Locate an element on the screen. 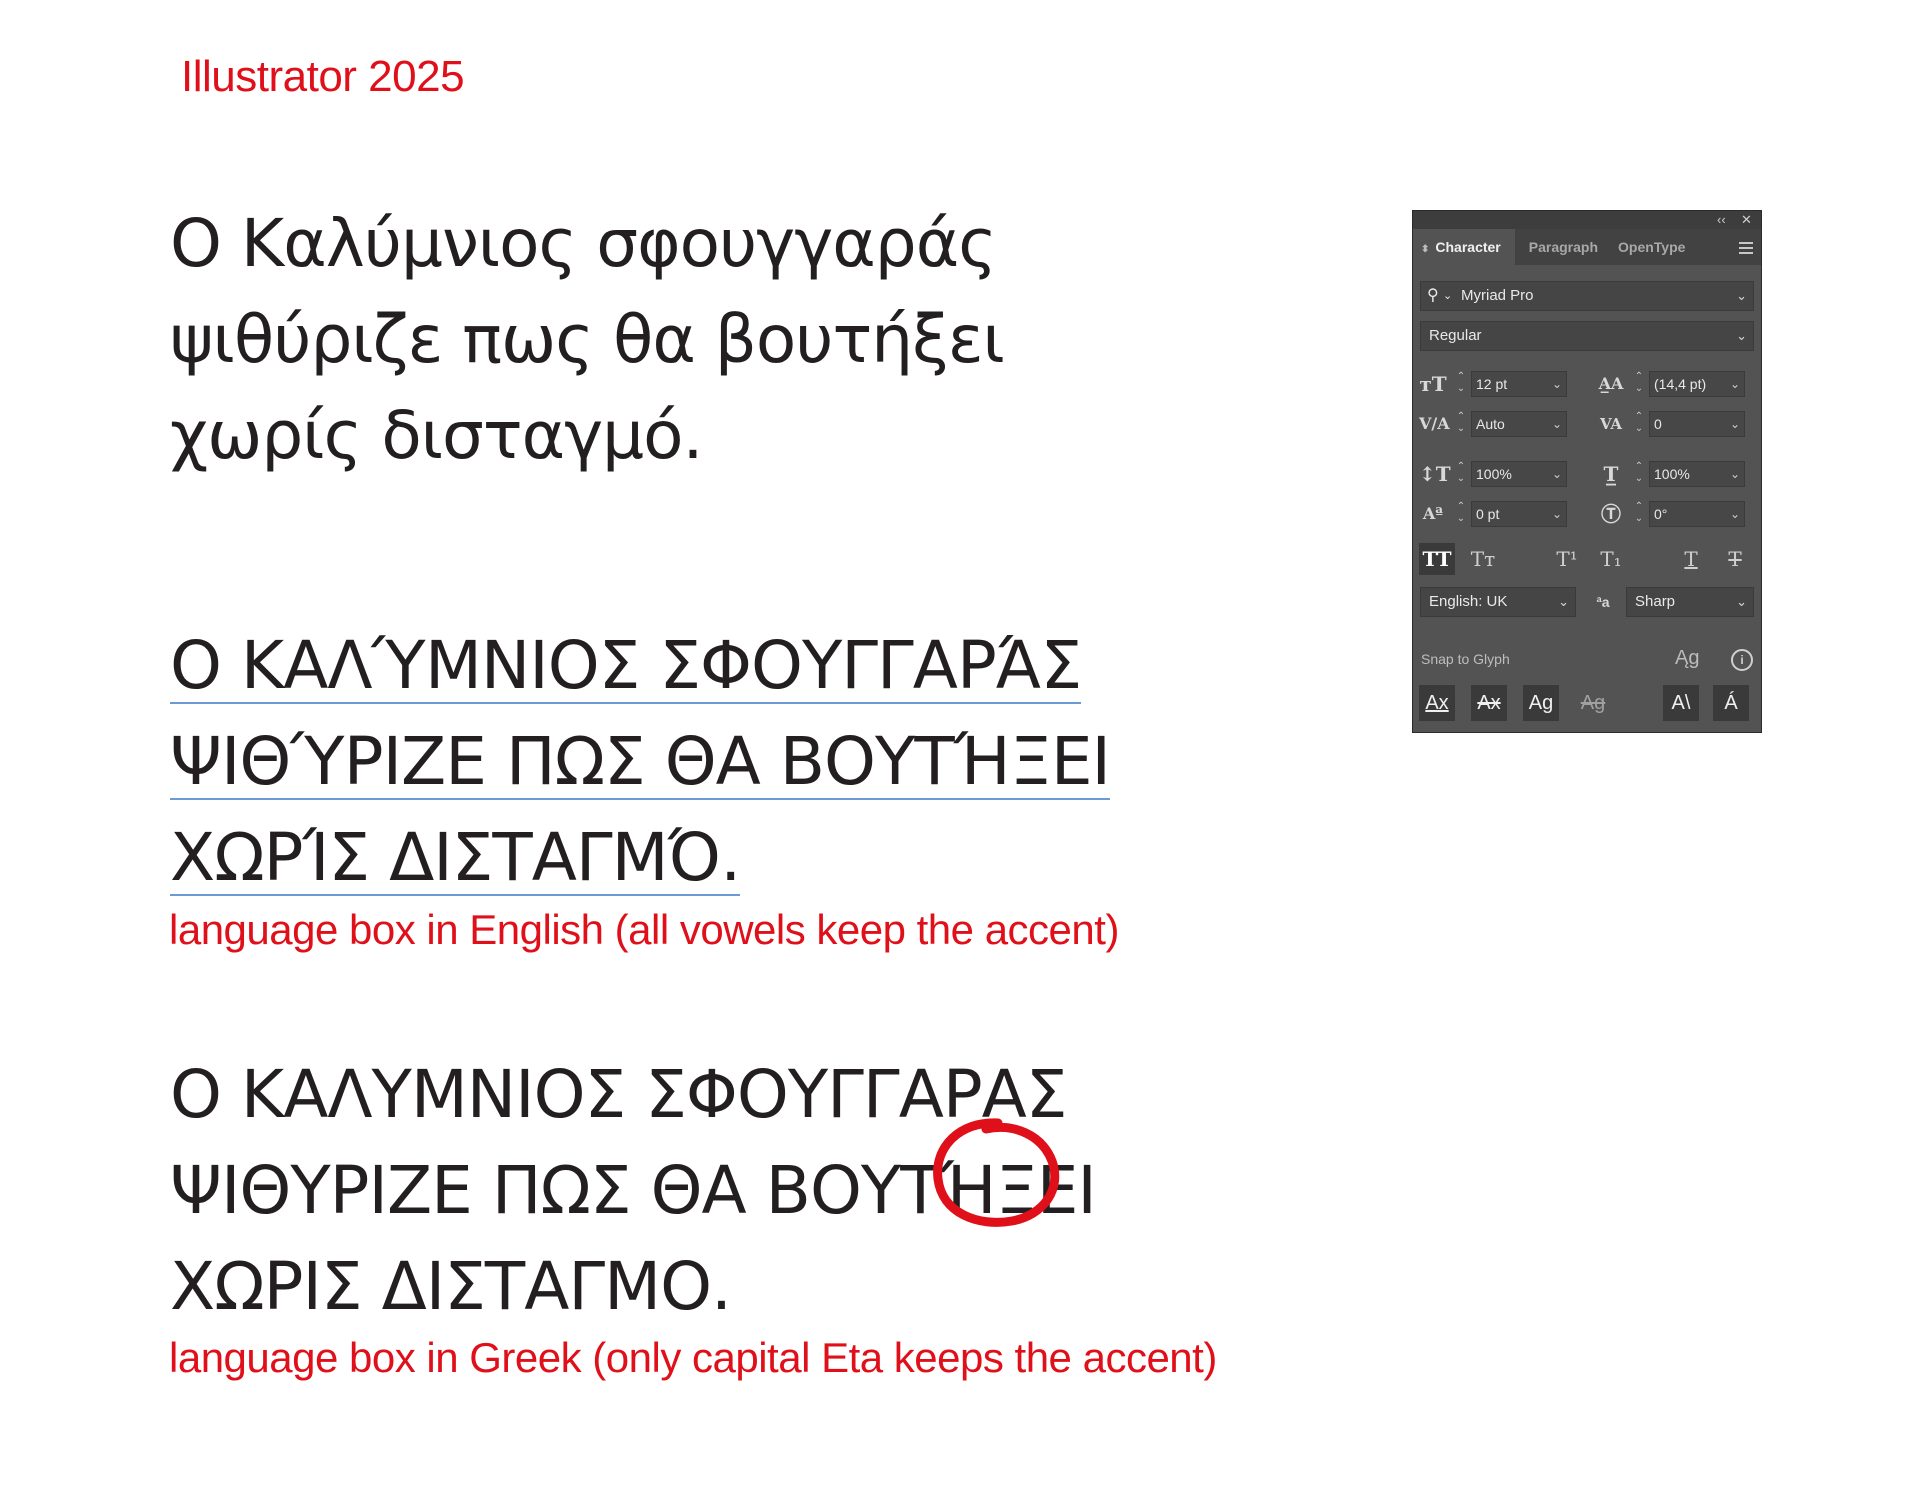 This screenshot has width=1928, height=1509. panel-menu-icon is located at coordinates (1746, 248).